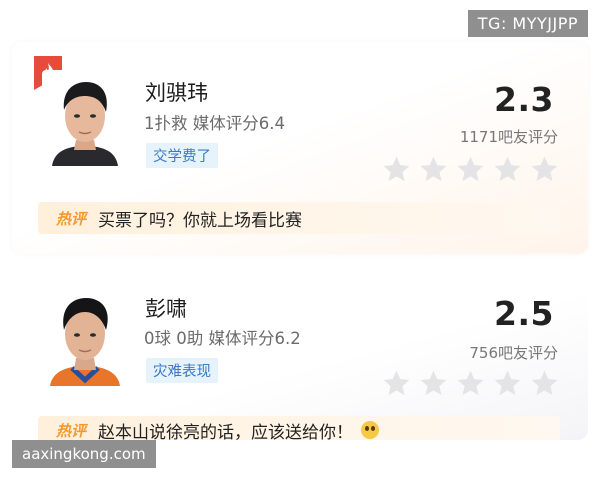  What do you see at coordinates (182, 370) in the screenshot?
I see `player-tag: 灾难表现` at bounding box center [182, 370].